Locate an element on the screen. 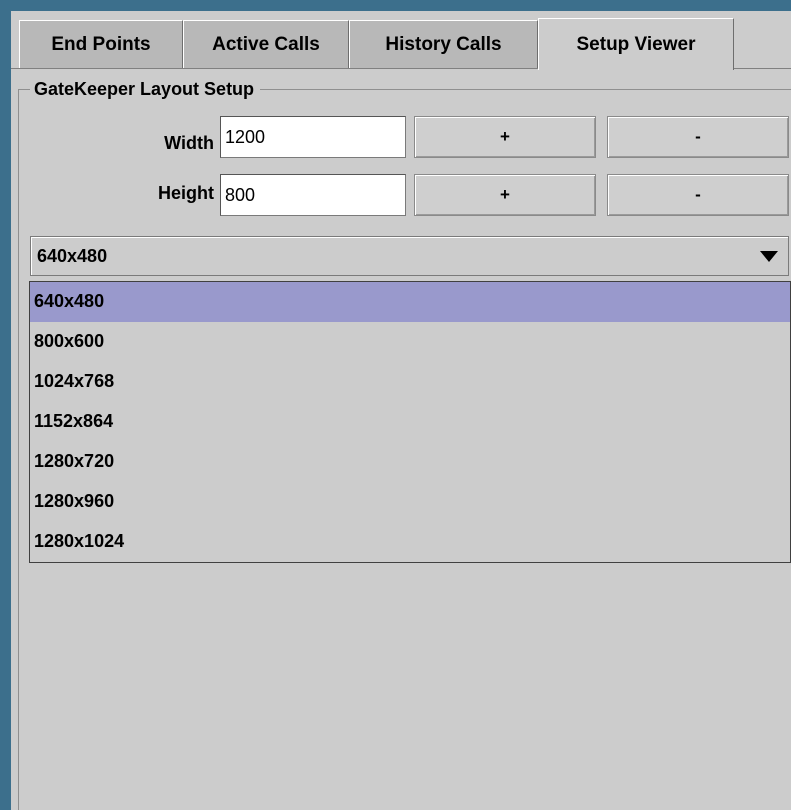  resolution-option: 1024x768 is located at coordinates (410, 382).